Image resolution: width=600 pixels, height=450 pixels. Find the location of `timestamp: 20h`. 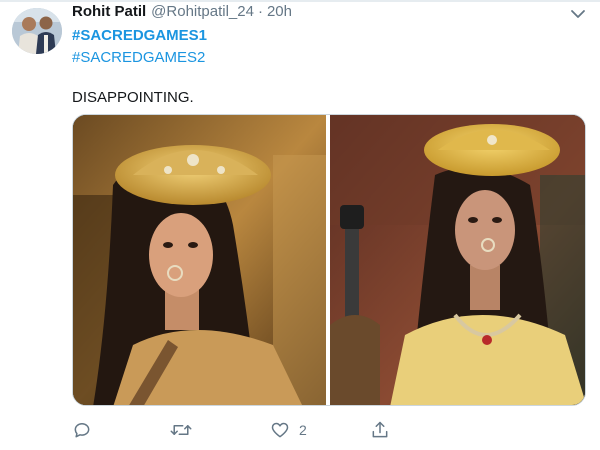

timestamp: 20h is located at coordinates (279, 11).